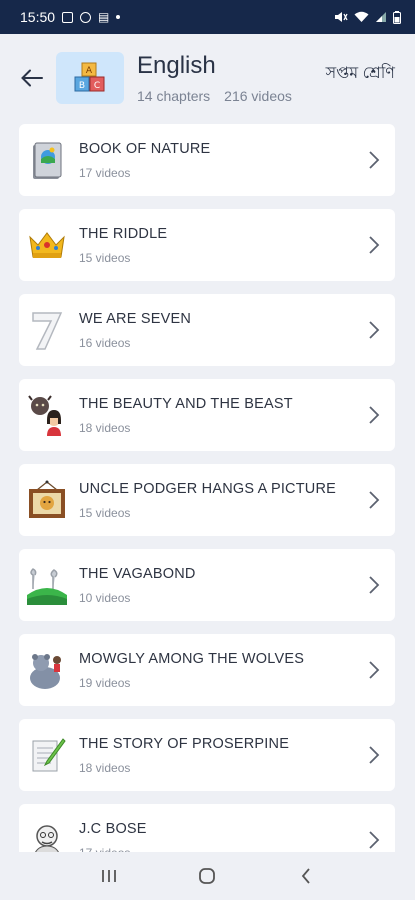 The width and height of the screenshot is (415, 900). Describe the element at coordinates (341, 17) in the screenshot. I see `mute-icon` at that location.